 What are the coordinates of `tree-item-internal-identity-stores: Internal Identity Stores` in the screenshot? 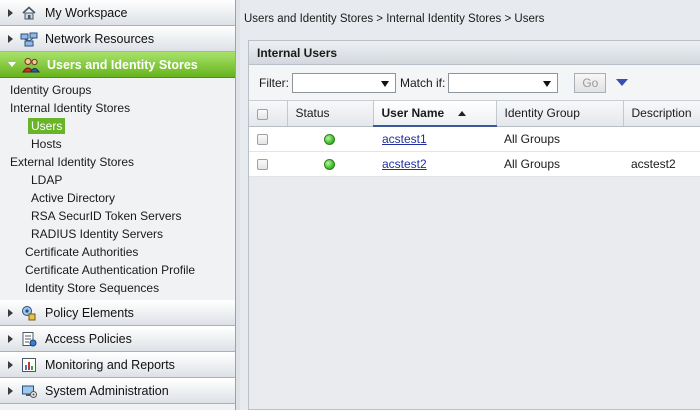 It's located at (117, 108).